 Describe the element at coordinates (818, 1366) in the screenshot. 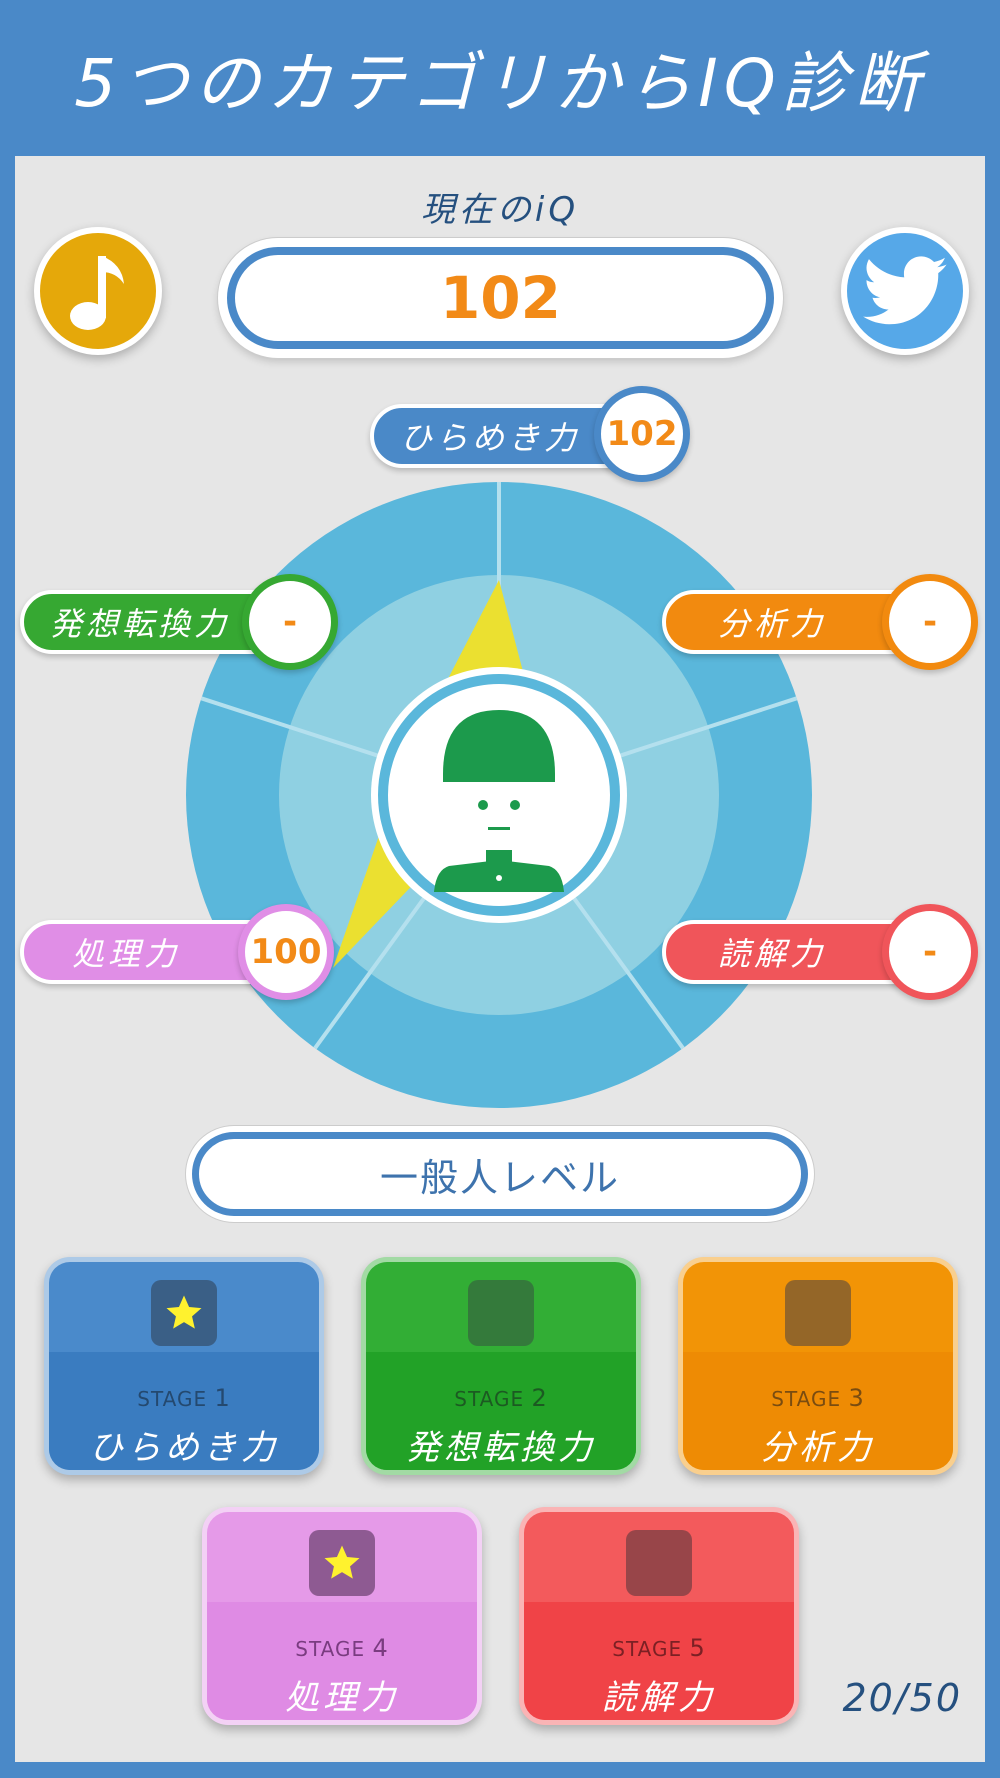

I see `stage-3-button: STAGE 3 分析力` at that location.